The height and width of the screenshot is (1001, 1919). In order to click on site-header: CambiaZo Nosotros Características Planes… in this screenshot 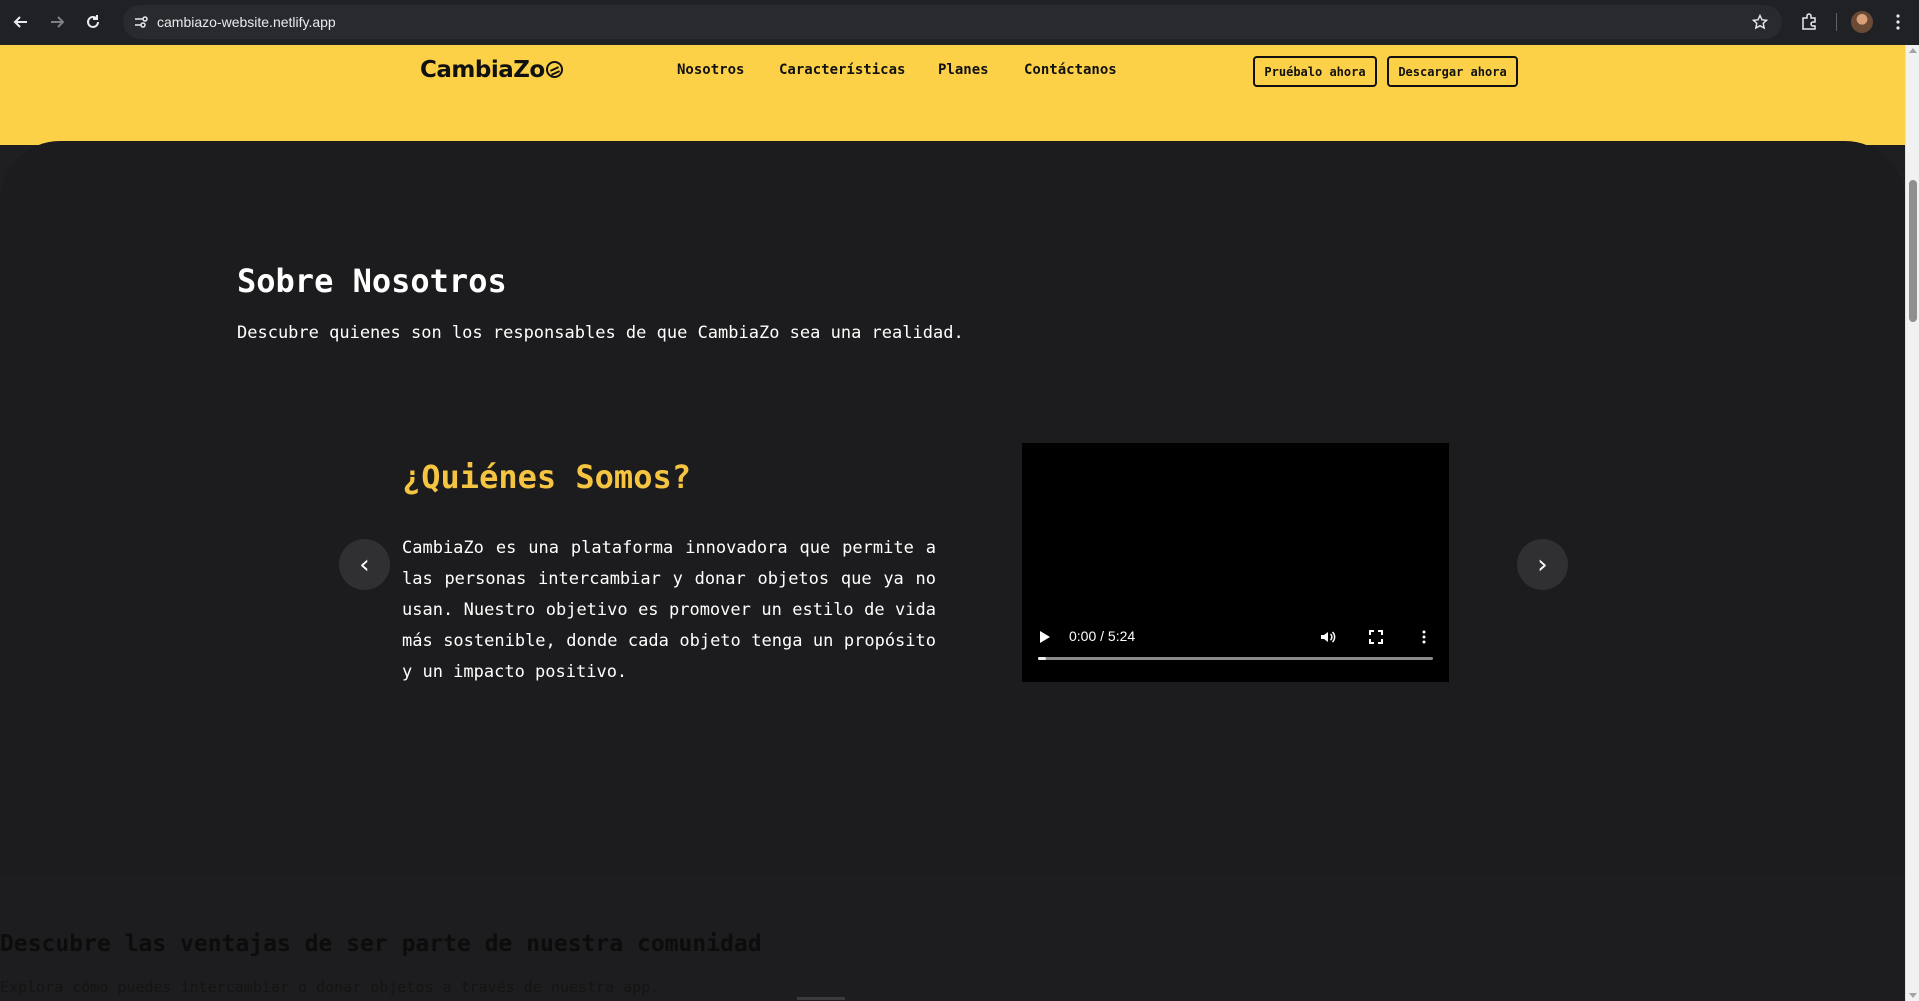, I will do `click(952, 95)`.